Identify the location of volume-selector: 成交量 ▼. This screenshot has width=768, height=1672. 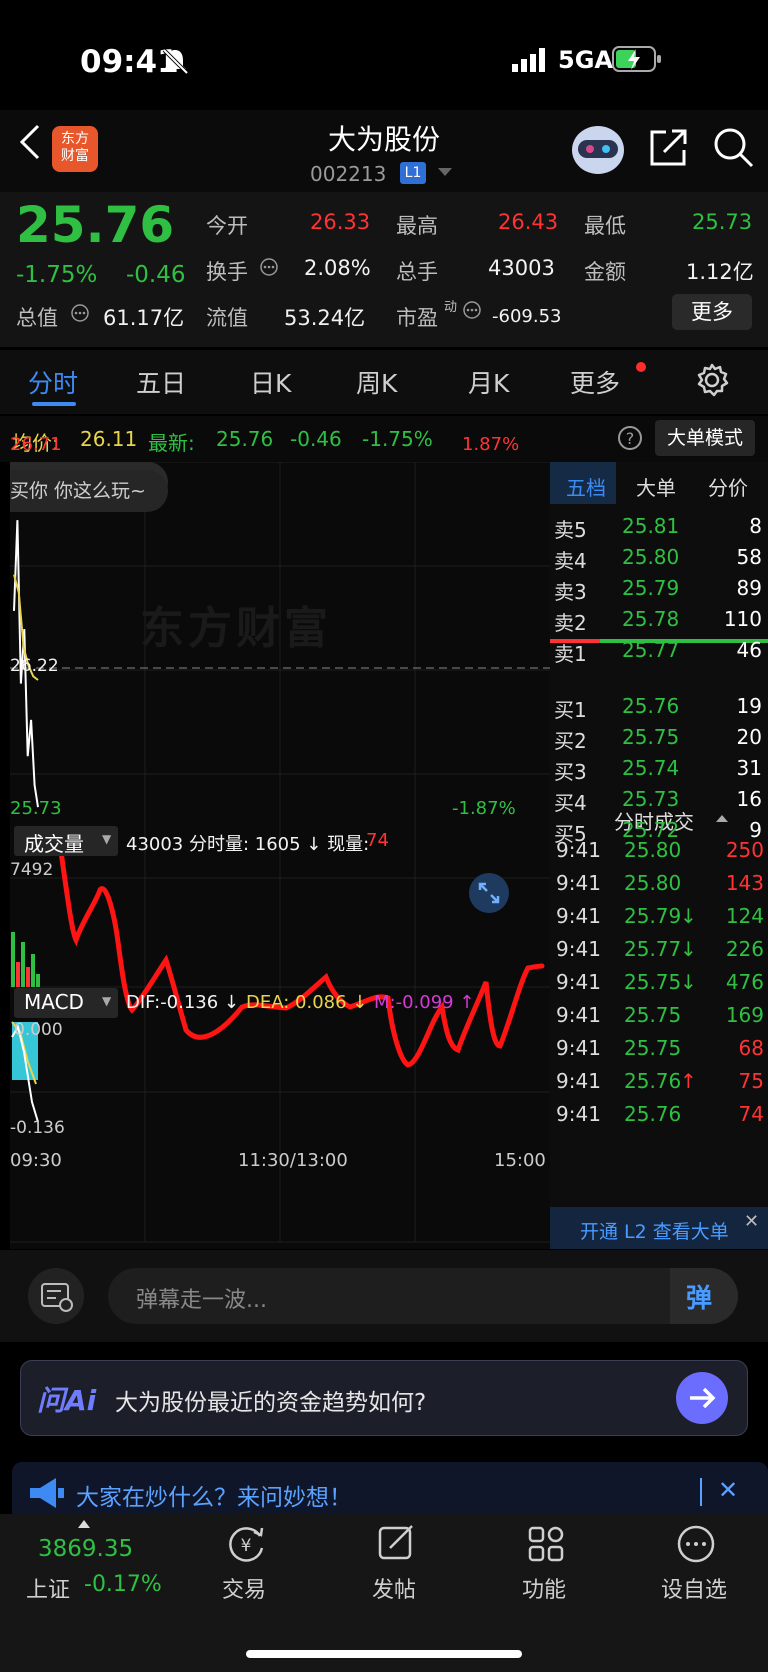
(66, 841).